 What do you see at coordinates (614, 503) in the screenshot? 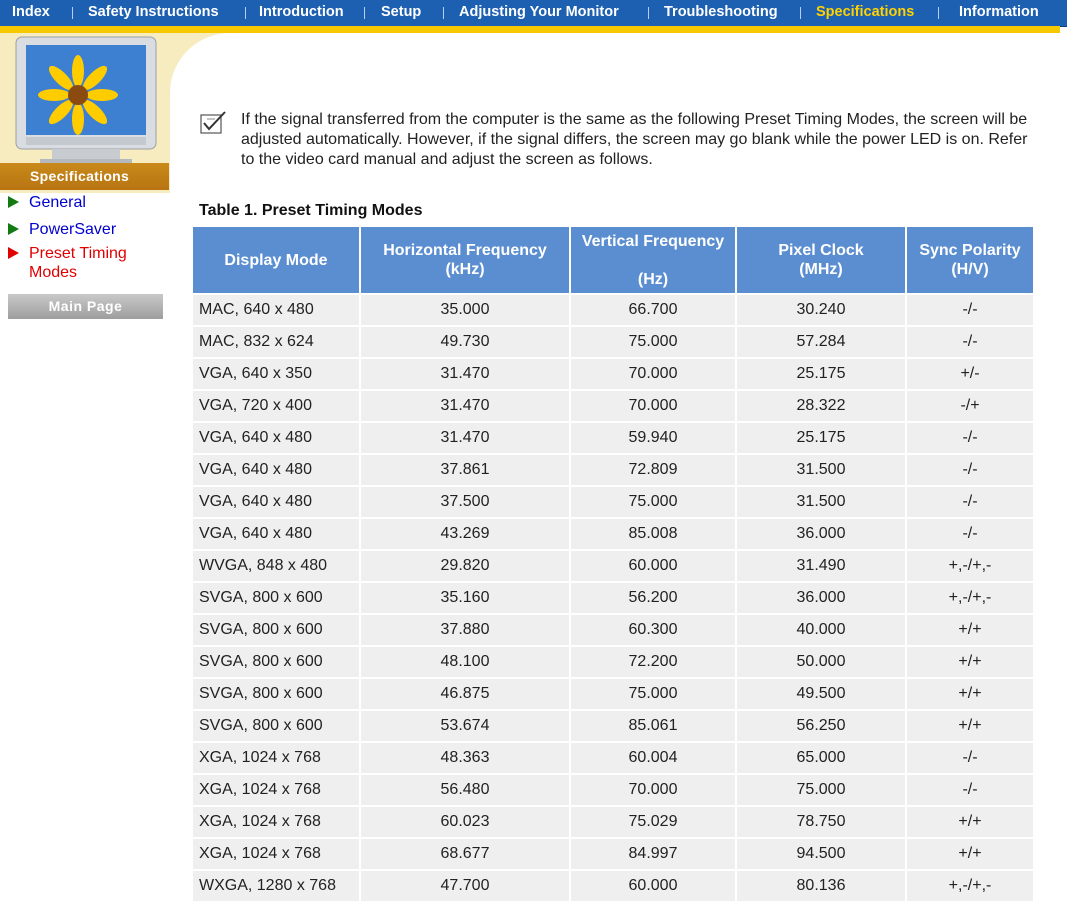
I see `table-row: VGA, 640 x 480 37.500 75.000 31.500 -/-` at bounding box center [614, 503].